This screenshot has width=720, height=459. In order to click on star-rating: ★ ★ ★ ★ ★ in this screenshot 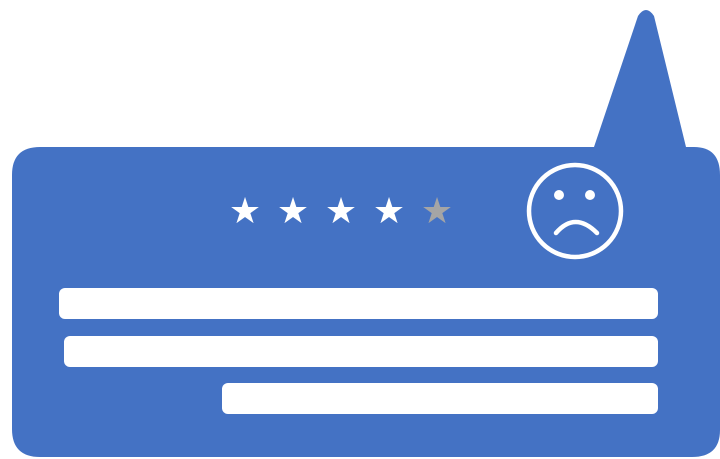, I will do `click(341, 212)`.